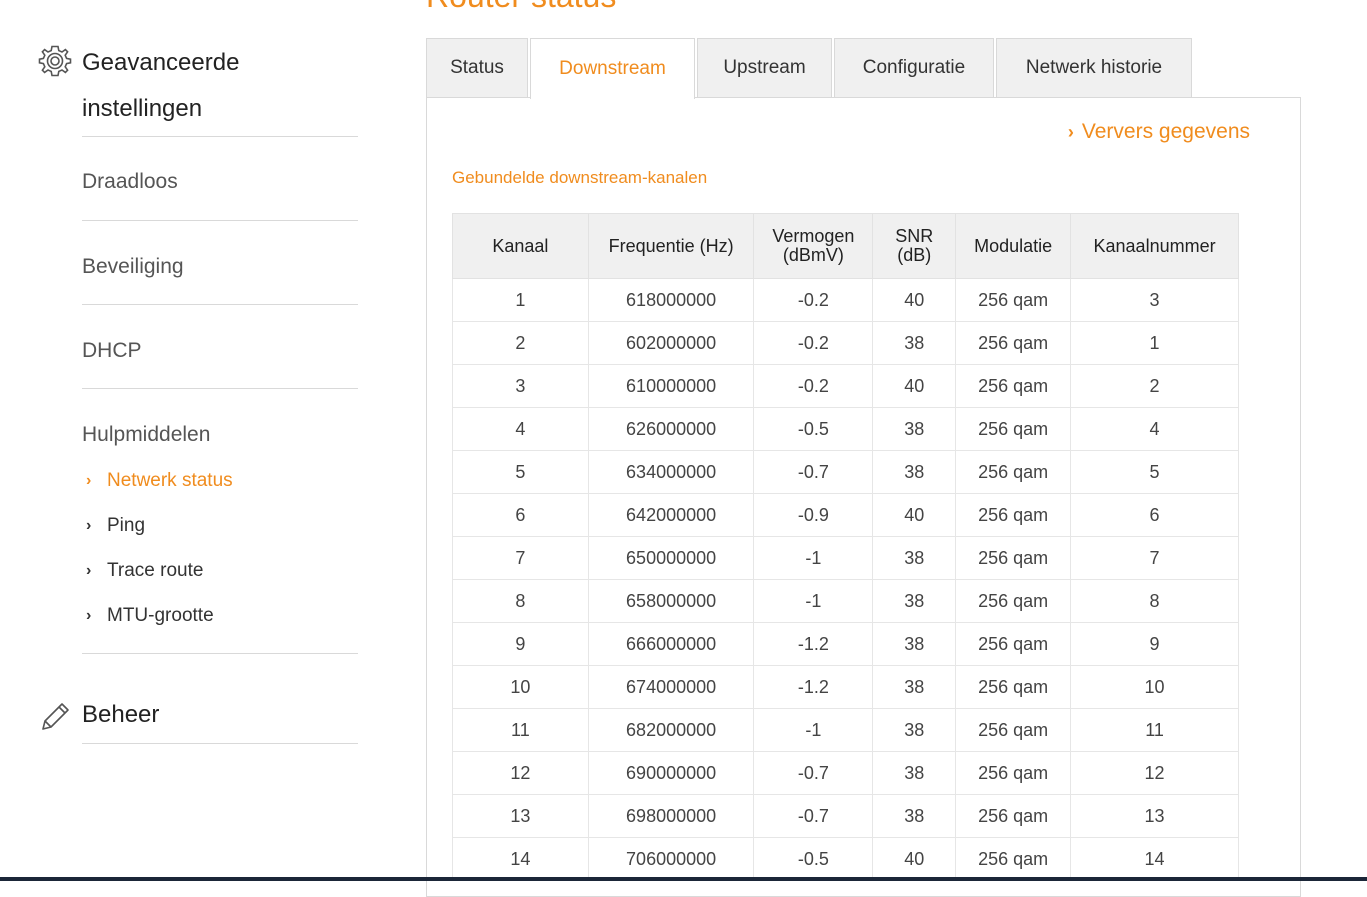 The width and height of the screenshot is (1367, 897). I want to click on cell-kanaalnummer: 10, so click(1154, 687).